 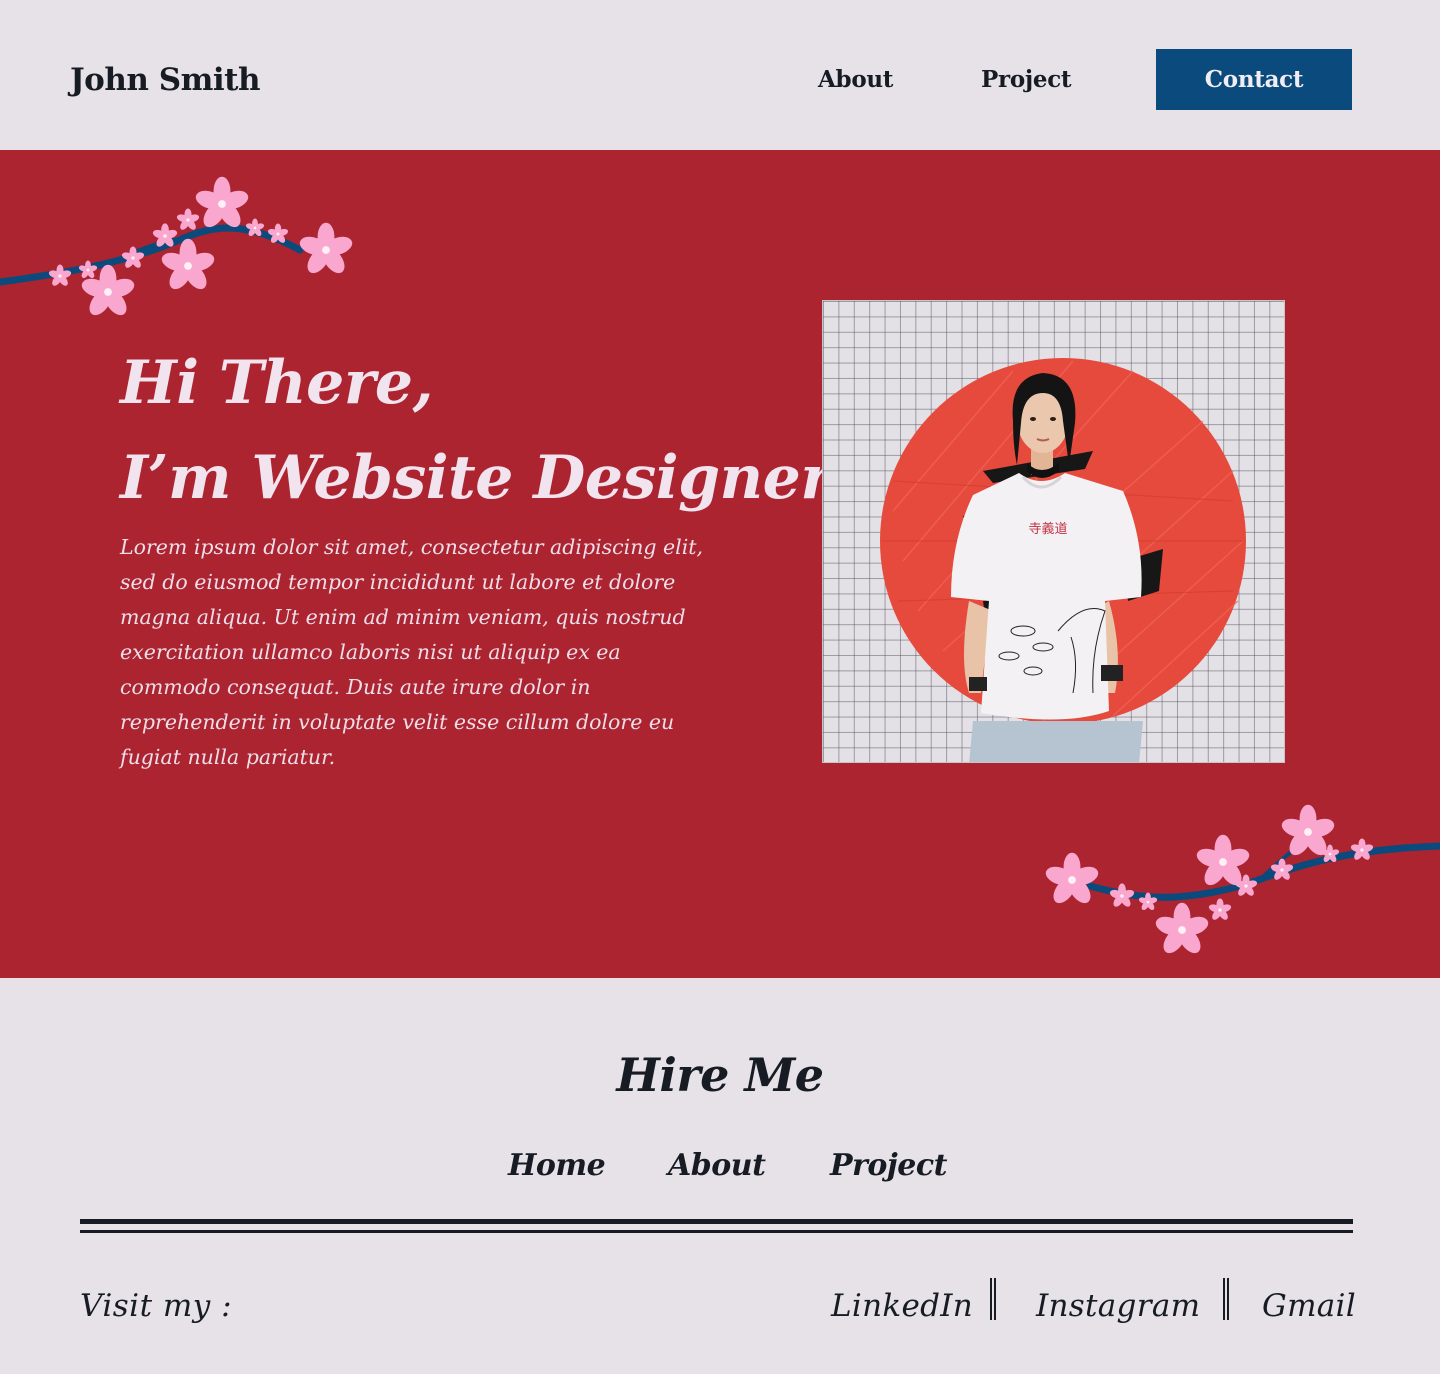 I want to click on site-header: John Smith About Project Contact, so click(x=720, y=75).